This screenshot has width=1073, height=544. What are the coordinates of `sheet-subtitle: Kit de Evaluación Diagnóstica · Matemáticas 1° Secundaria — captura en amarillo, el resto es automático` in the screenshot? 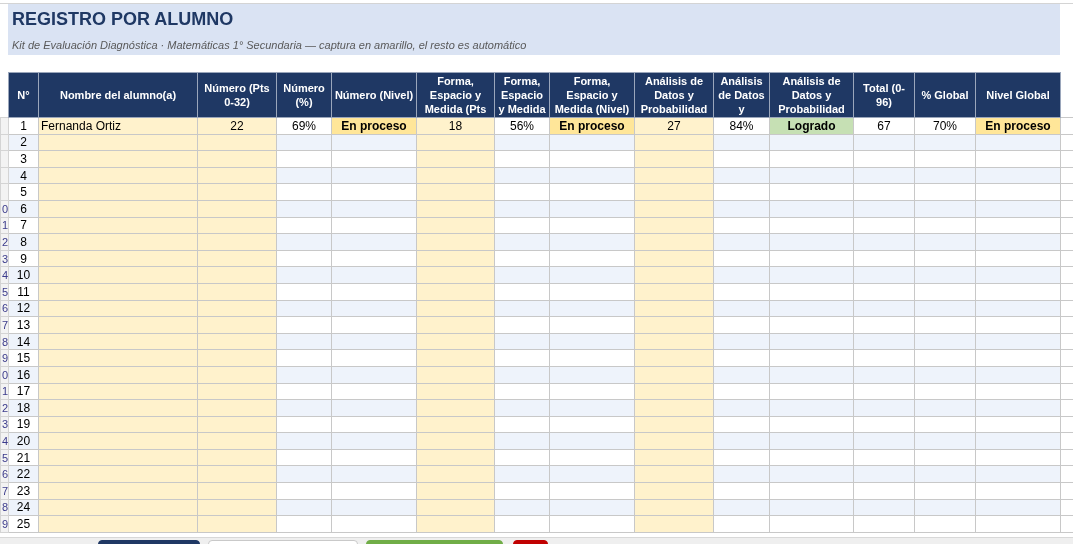 It's located at (270, 45).